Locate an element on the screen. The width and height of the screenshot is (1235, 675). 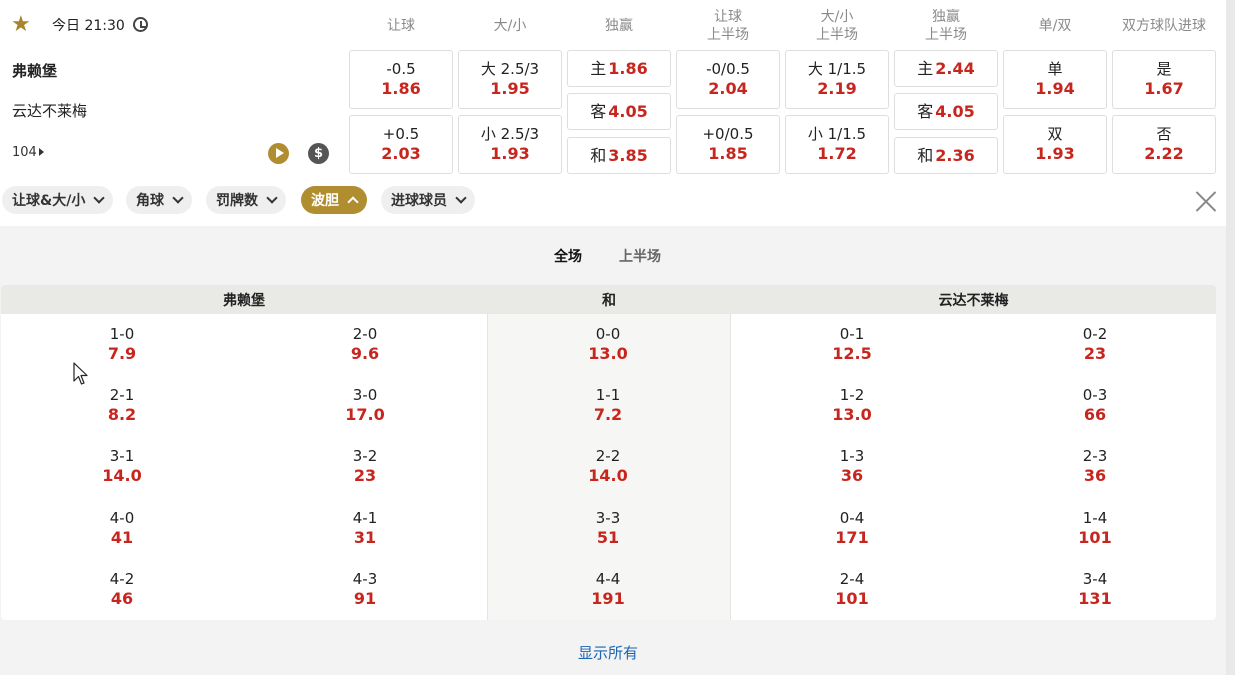
score-cell: 3-2 23 is located at coordinates (365, 466).